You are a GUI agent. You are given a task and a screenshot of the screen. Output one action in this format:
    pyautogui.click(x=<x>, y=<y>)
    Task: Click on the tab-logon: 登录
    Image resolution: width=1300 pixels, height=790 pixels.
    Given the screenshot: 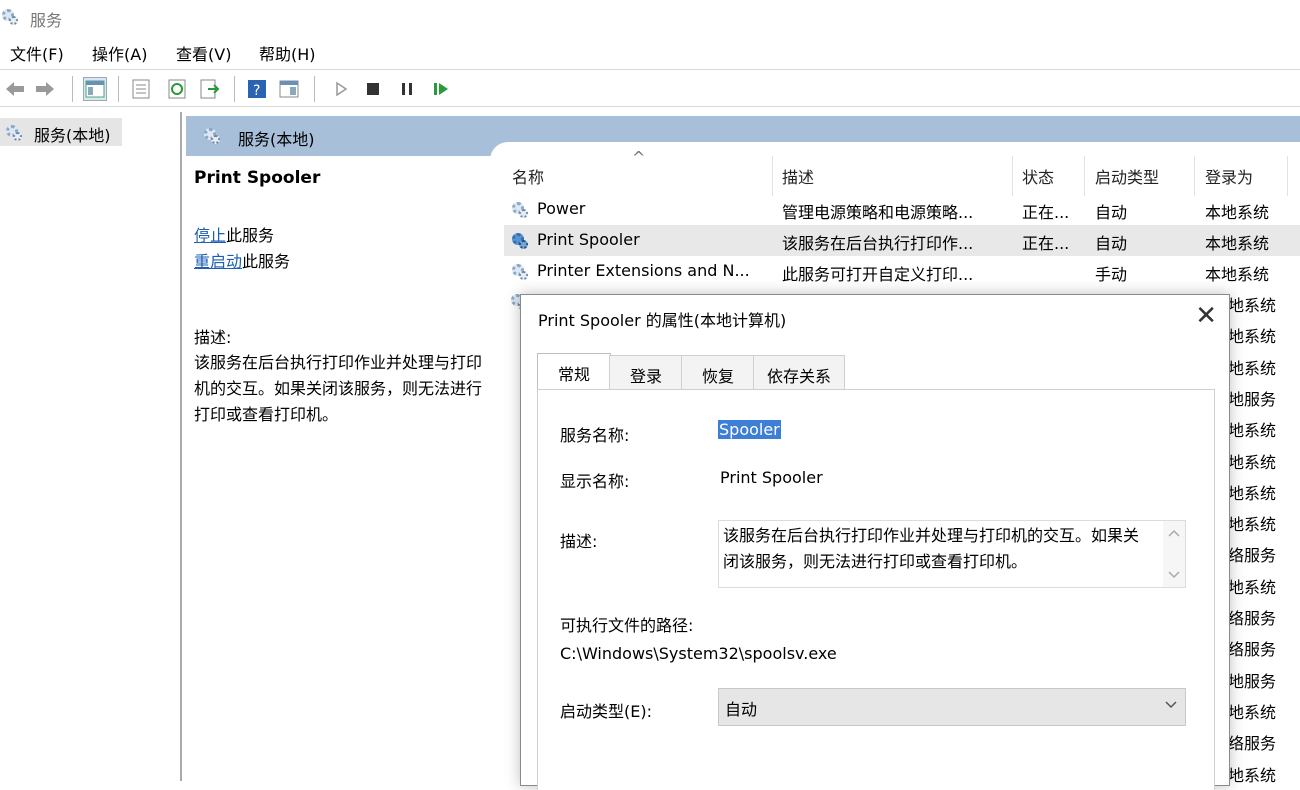 What is the action you would take?
    pyautogui.click(x=646, y=372)
    